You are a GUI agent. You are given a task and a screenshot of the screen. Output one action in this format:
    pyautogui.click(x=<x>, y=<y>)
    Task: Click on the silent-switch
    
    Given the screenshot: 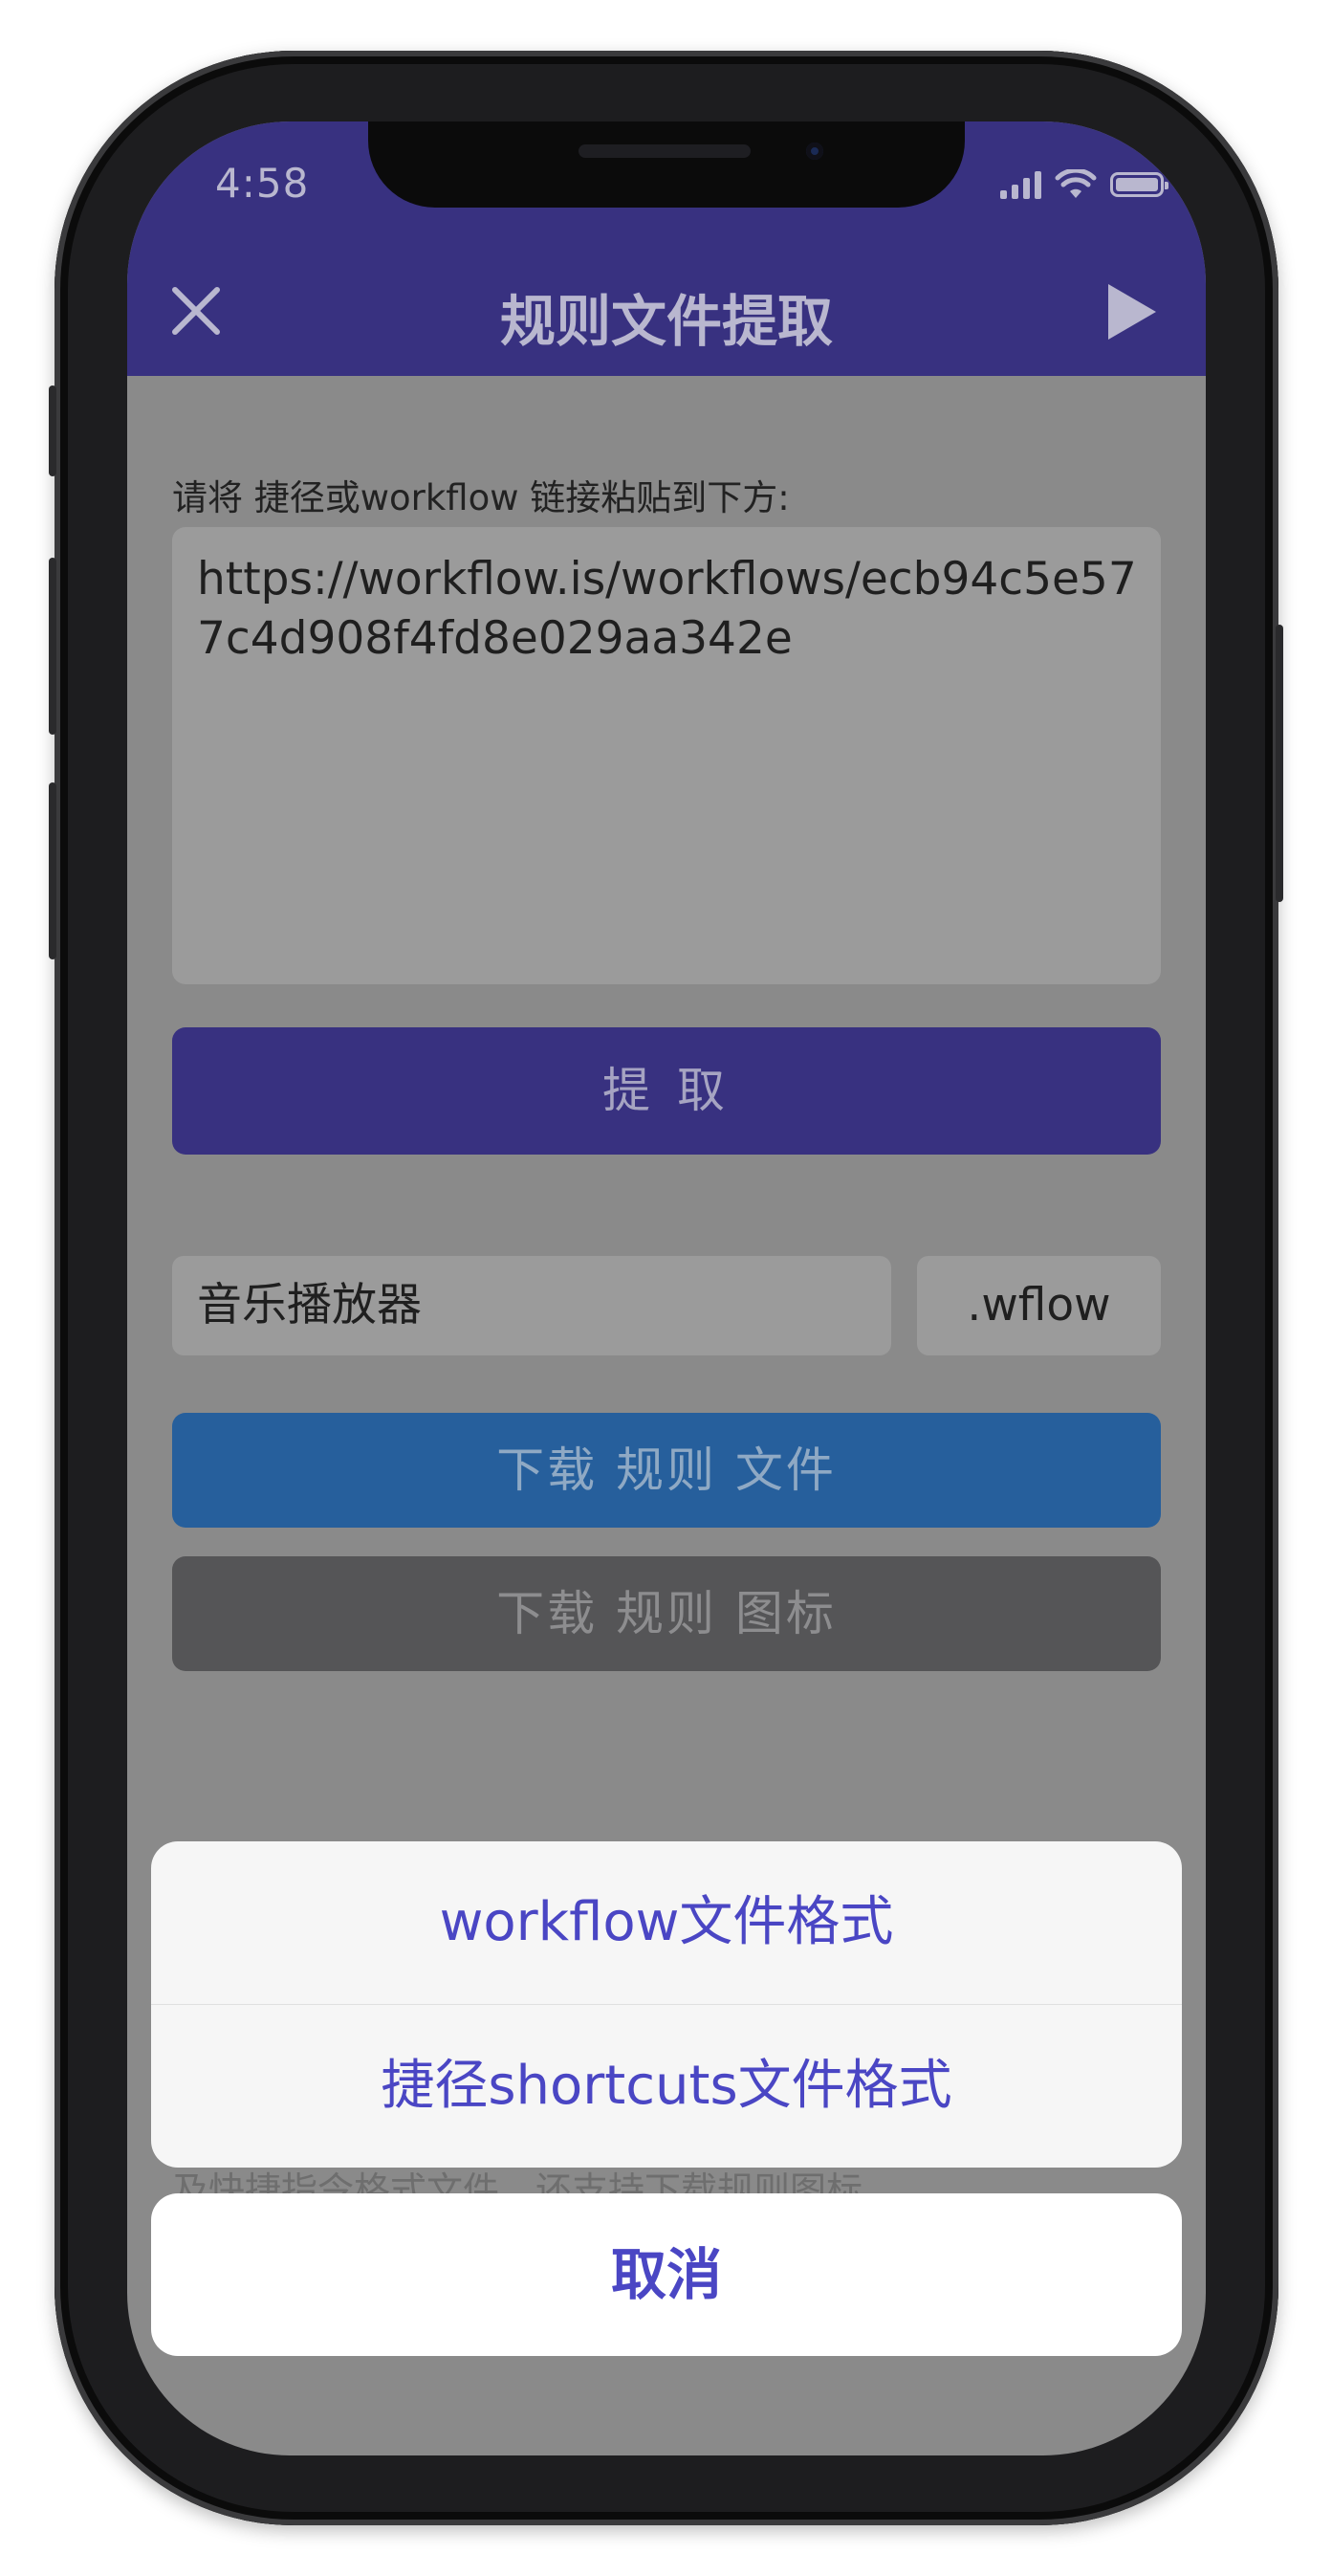 What is the action you would take?
    pyautogui.click(x=52, y=430)
    